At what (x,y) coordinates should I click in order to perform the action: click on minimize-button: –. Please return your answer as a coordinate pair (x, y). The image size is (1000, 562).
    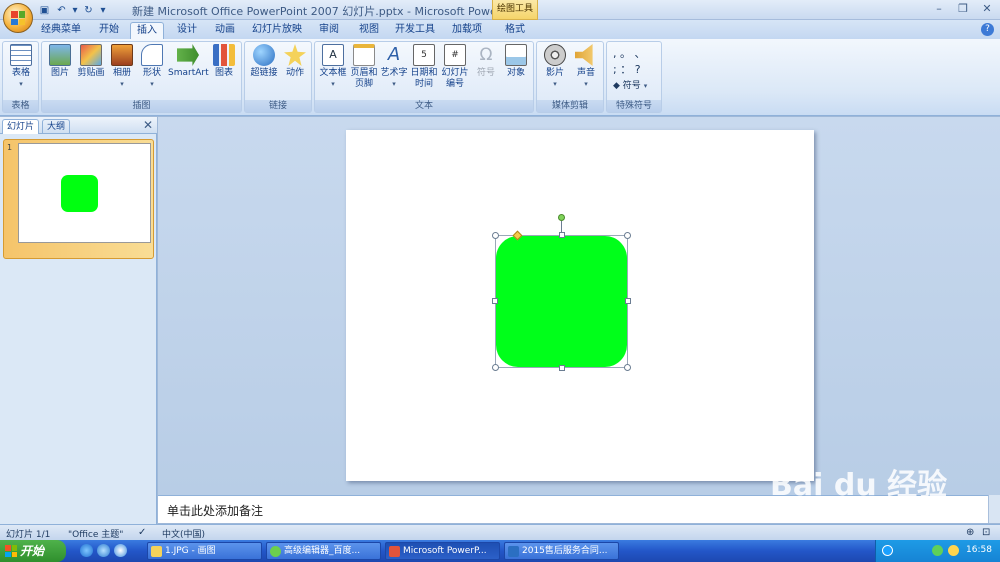
    Looking at the image, I should click on (939, 9).